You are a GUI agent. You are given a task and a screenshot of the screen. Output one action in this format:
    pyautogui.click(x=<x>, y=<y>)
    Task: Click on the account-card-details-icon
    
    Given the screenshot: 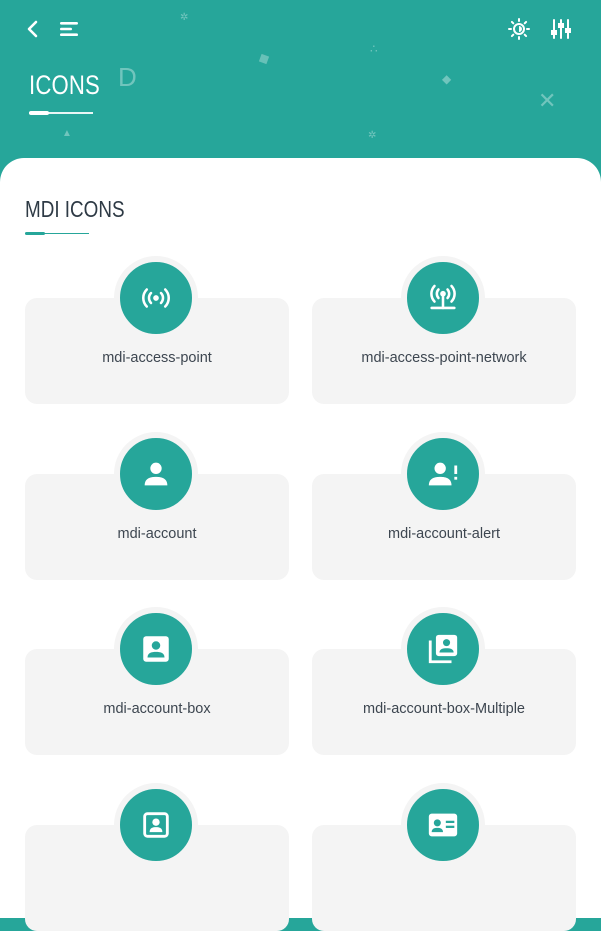 What is the action you would take?
    pyautogui.click(x=443, y=825)
    